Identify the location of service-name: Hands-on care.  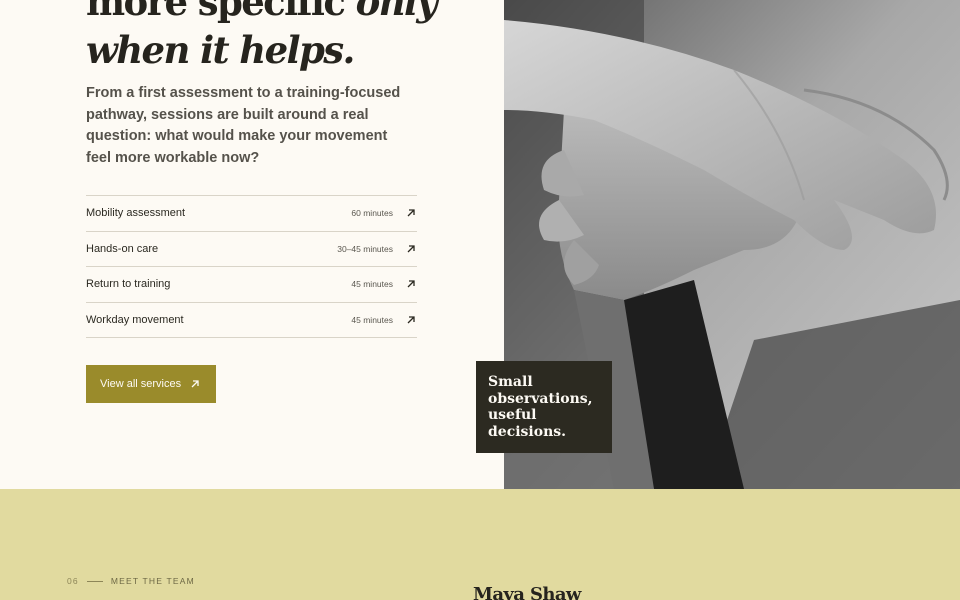
(122, 248).